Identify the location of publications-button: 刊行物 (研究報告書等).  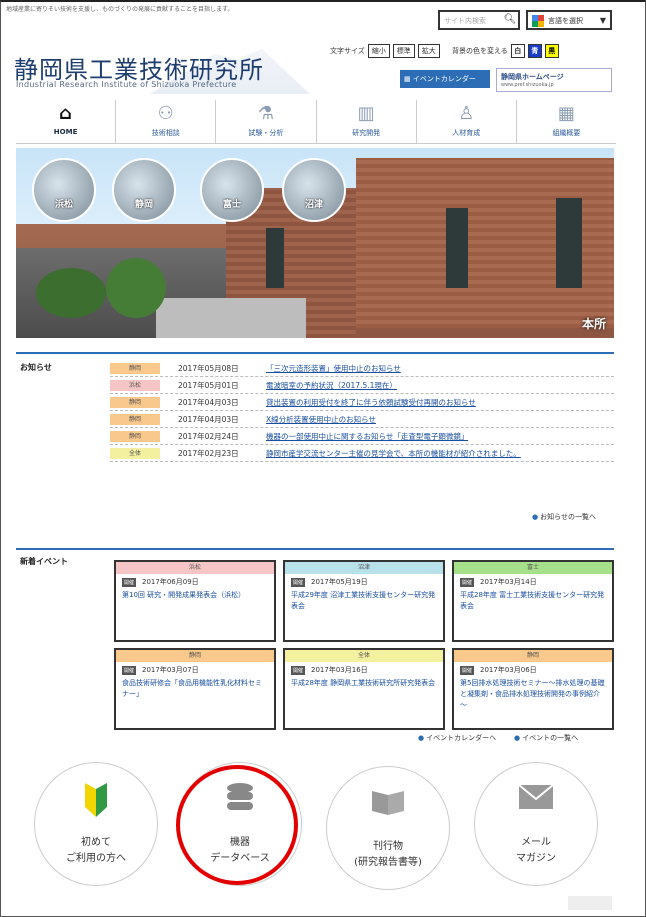
(388, 828).